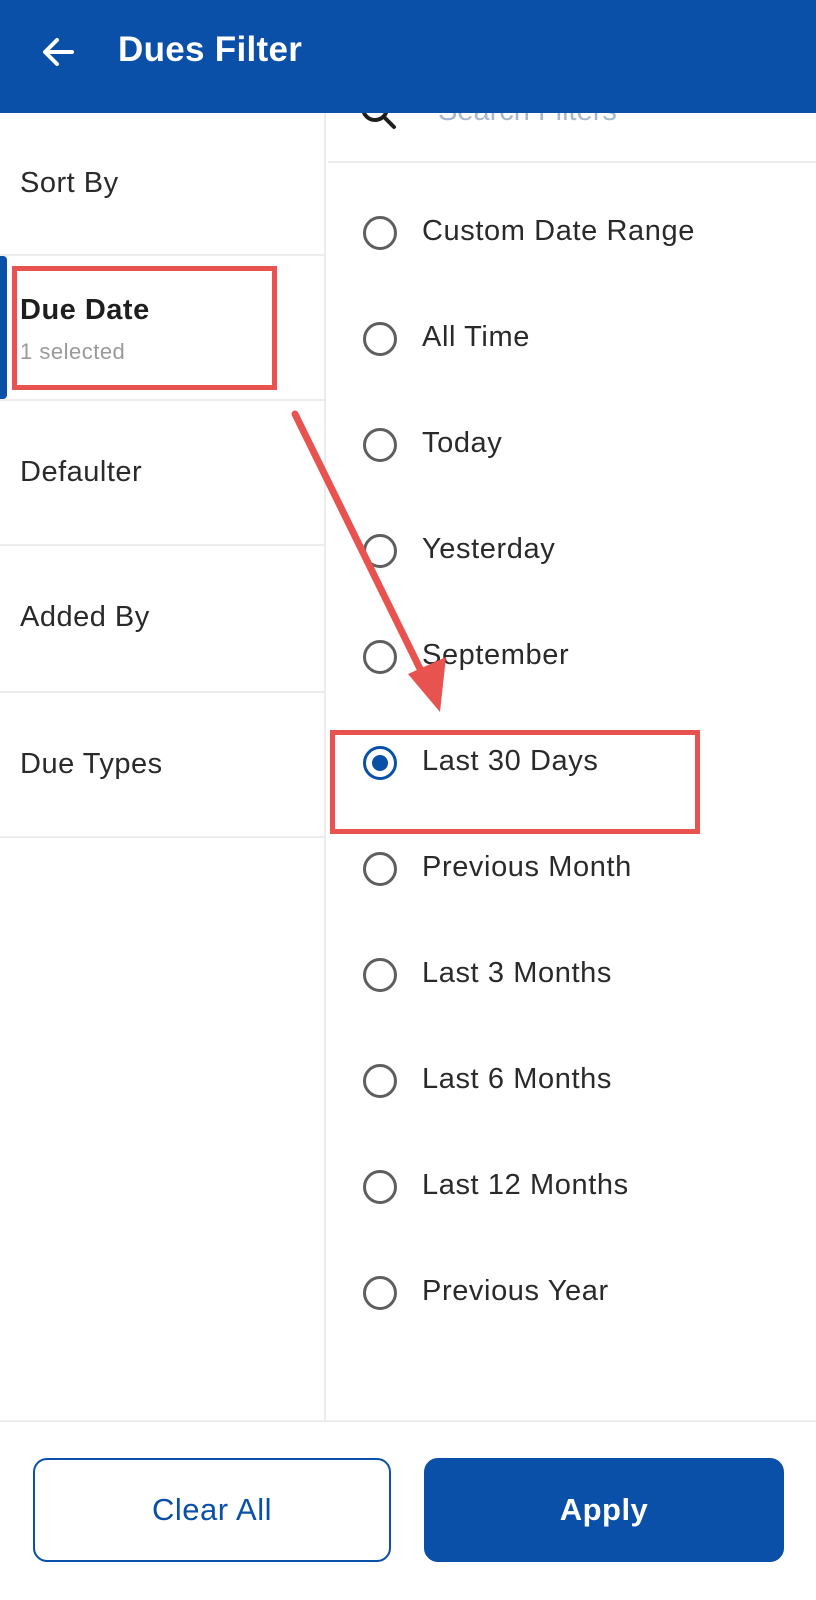  What do you see at coordinates (515, 1291) in the screenshot?
I see `option-label: Previous Year` at bounding box center [515, 1291].